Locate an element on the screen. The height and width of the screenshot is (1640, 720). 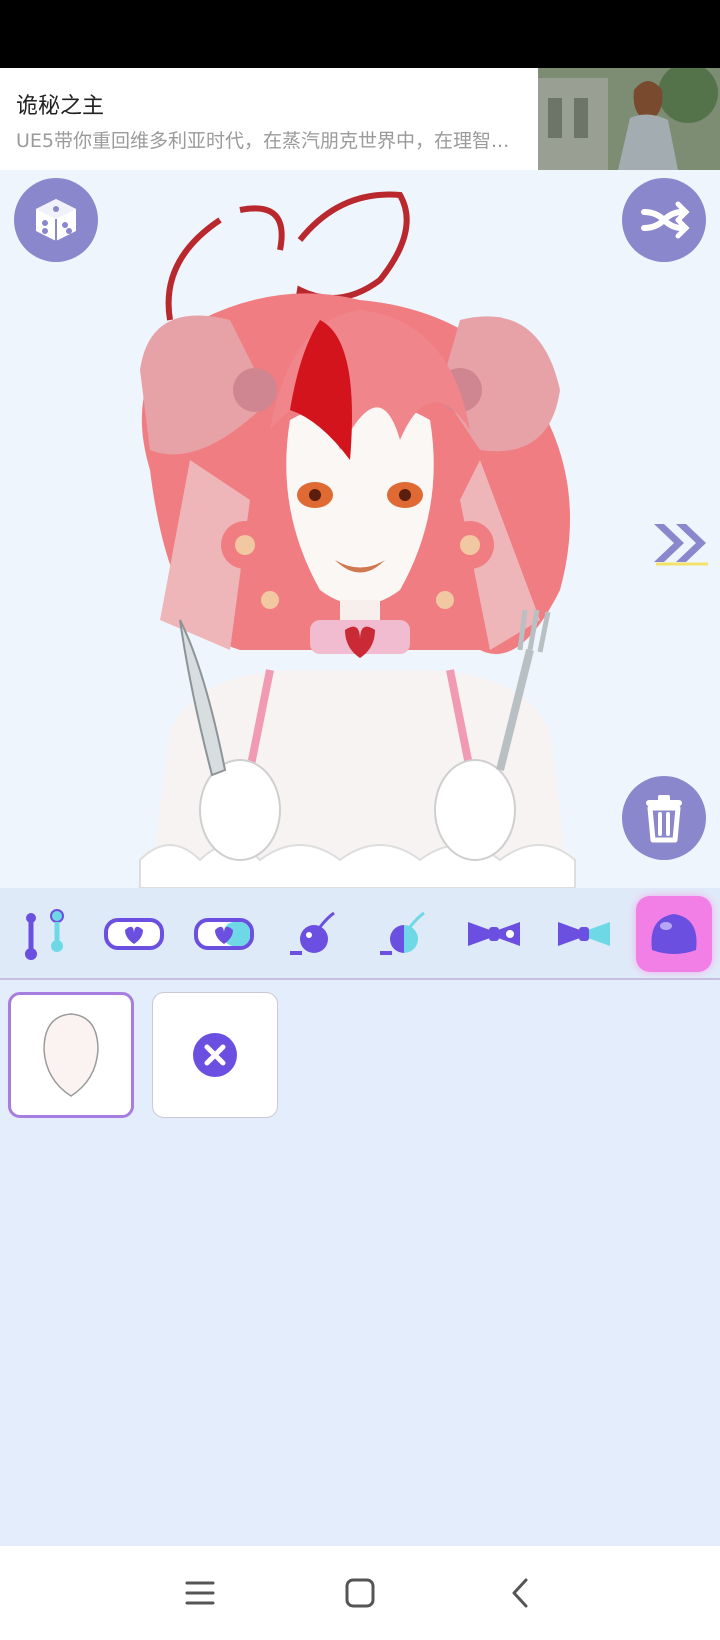
back-icon is located at coordinates (520, 1593).